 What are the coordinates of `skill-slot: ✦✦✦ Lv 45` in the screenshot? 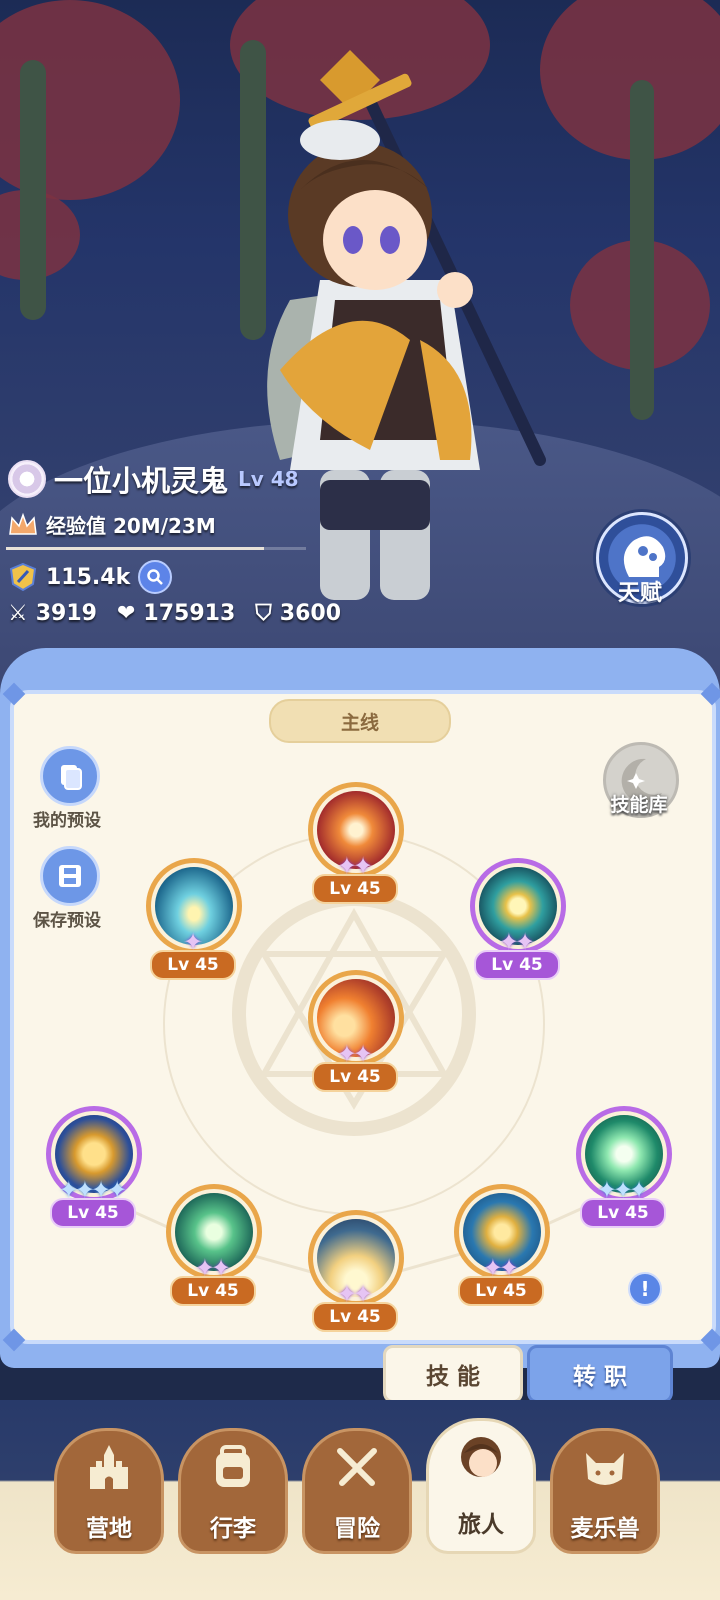 It's located at (621, 1171).